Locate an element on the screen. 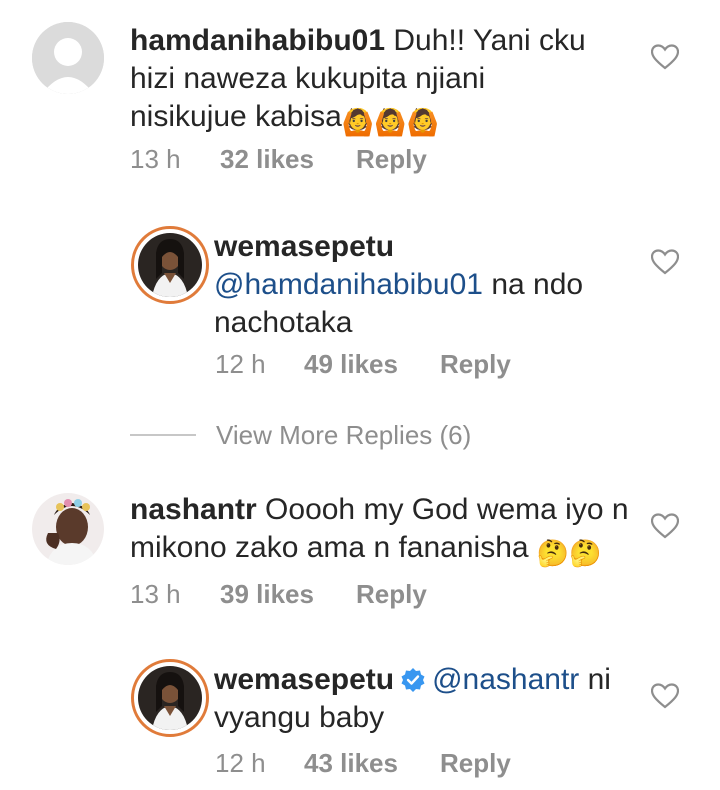 This screenshot has width=720, height=790. reply-likes: 49 likes is located at coordinates (351, 364).